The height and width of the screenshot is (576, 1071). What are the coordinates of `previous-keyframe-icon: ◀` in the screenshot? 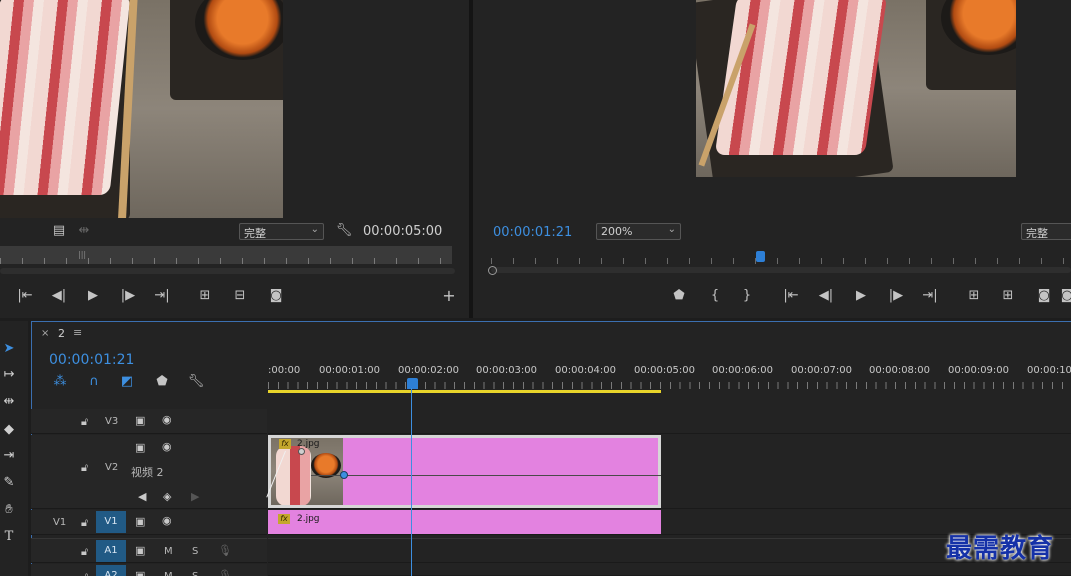 It's located at (142, 496).